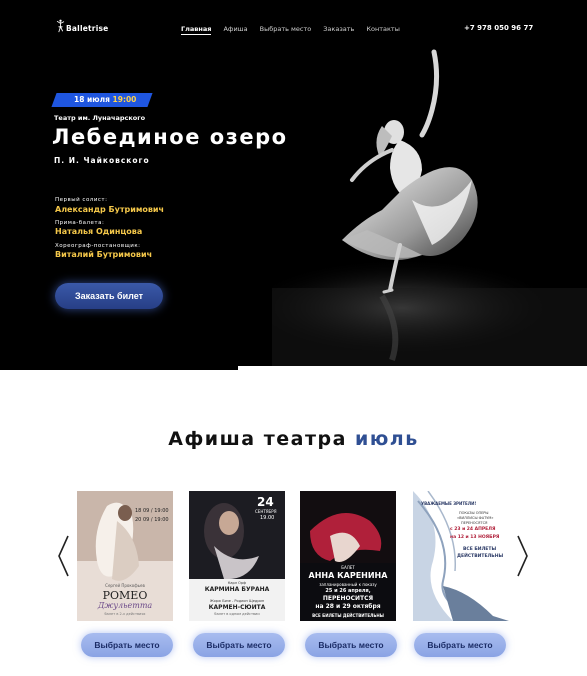 The width and height of the screenshot is (587, 676). Describe the element at coordinates (110, 209) in the screenshot. I see `credit-name-soloist: Александр Бутримович` at that location.